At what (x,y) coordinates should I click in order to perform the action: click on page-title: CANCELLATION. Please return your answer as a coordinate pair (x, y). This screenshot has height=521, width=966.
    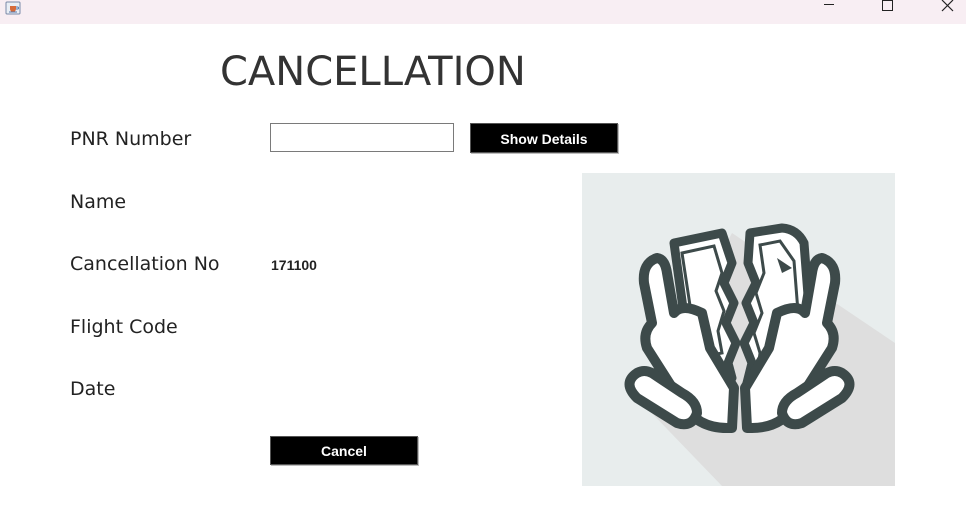
    Looking at the image, I should click on (373, 72).